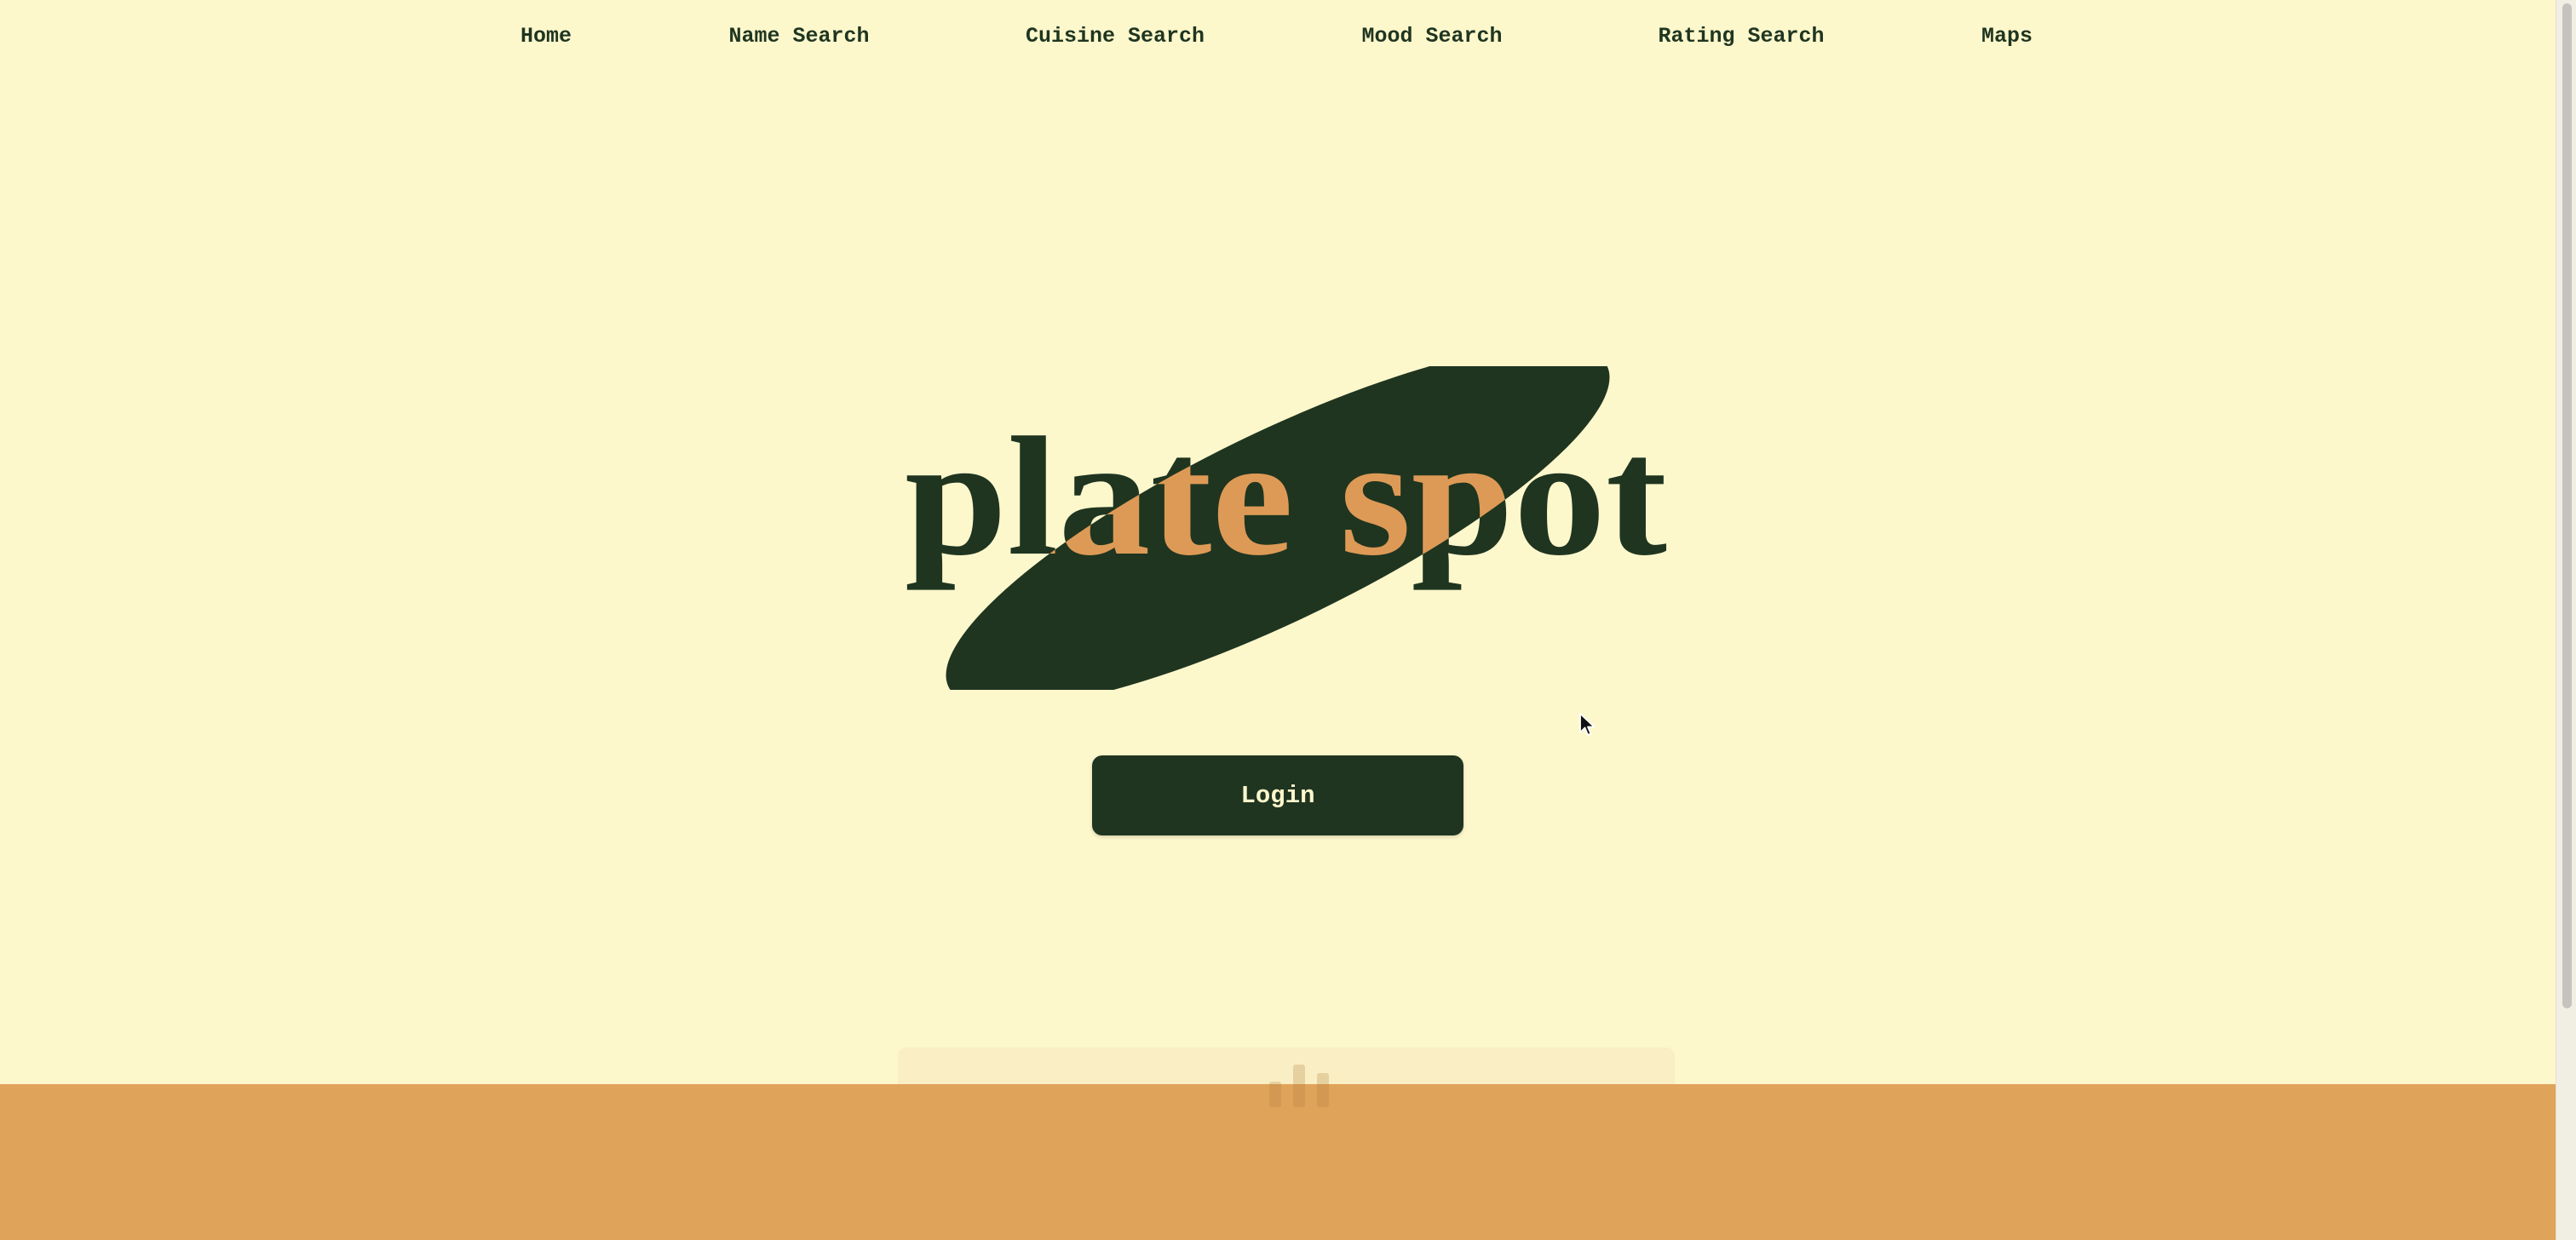 The image size is (2576, 1240). Describe the element at coordinates (1431, 36) in the screenshot. I see `nav-mood-search-link: Mood Search` at that location.